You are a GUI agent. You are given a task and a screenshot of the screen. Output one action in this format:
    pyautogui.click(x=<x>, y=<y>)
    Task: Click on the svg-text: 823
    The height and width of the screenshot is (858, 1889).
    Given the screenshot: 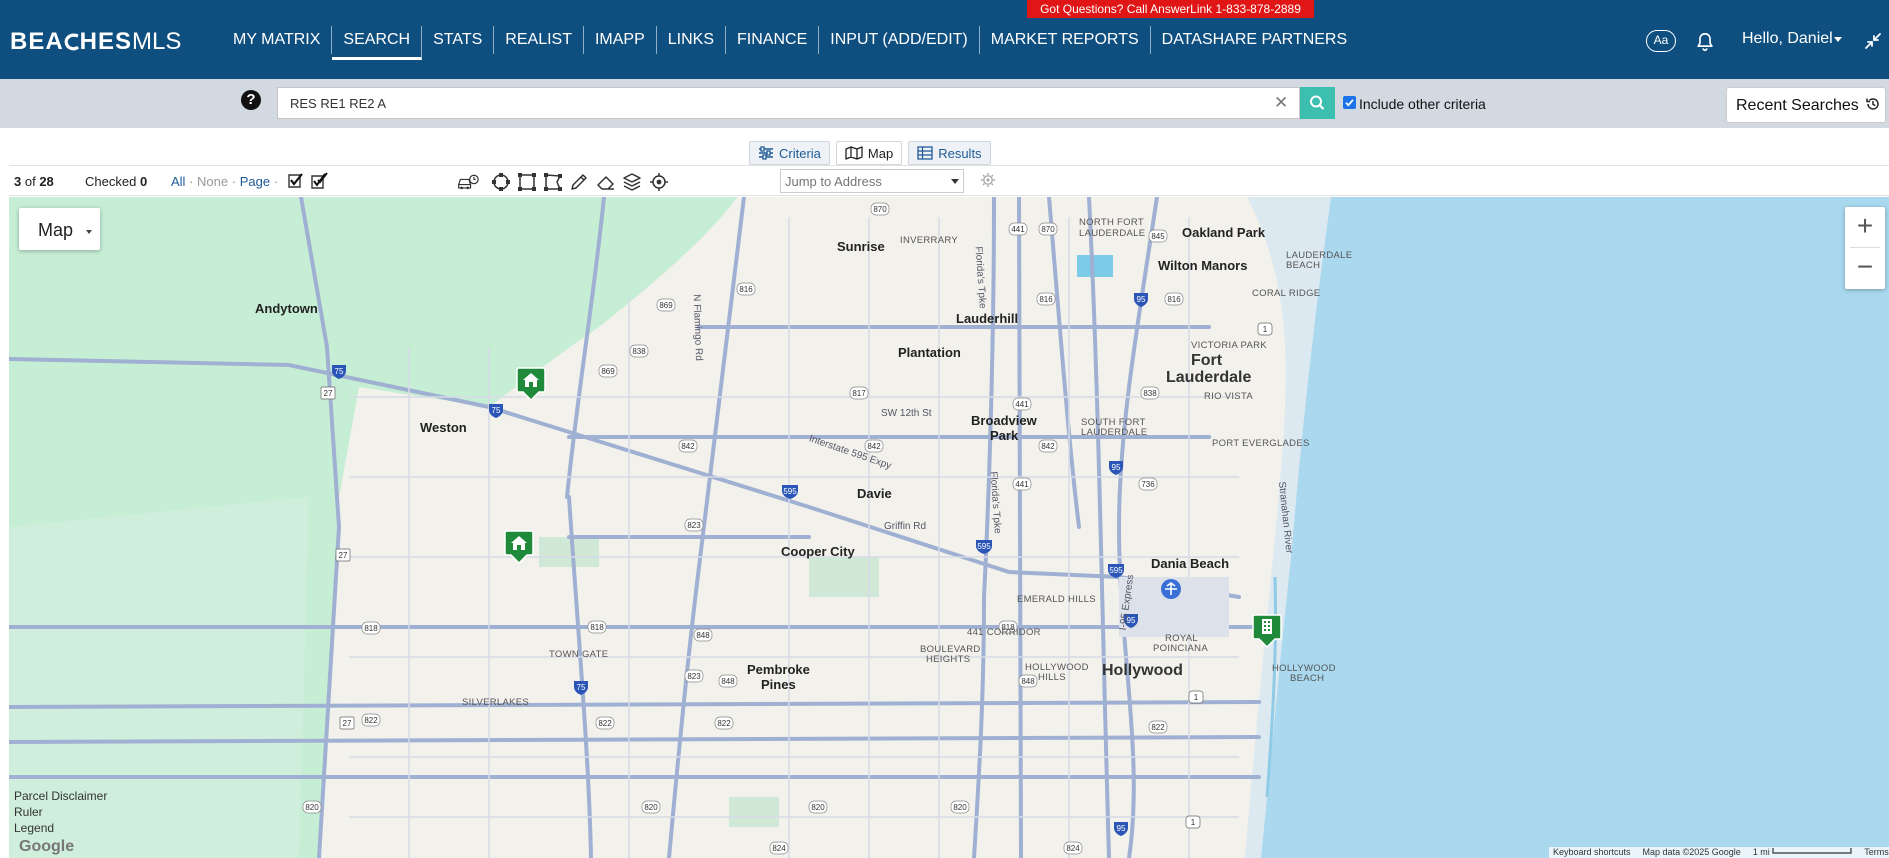 What is the action you would take?
    pyautogui.click(x=694, y=676)
    